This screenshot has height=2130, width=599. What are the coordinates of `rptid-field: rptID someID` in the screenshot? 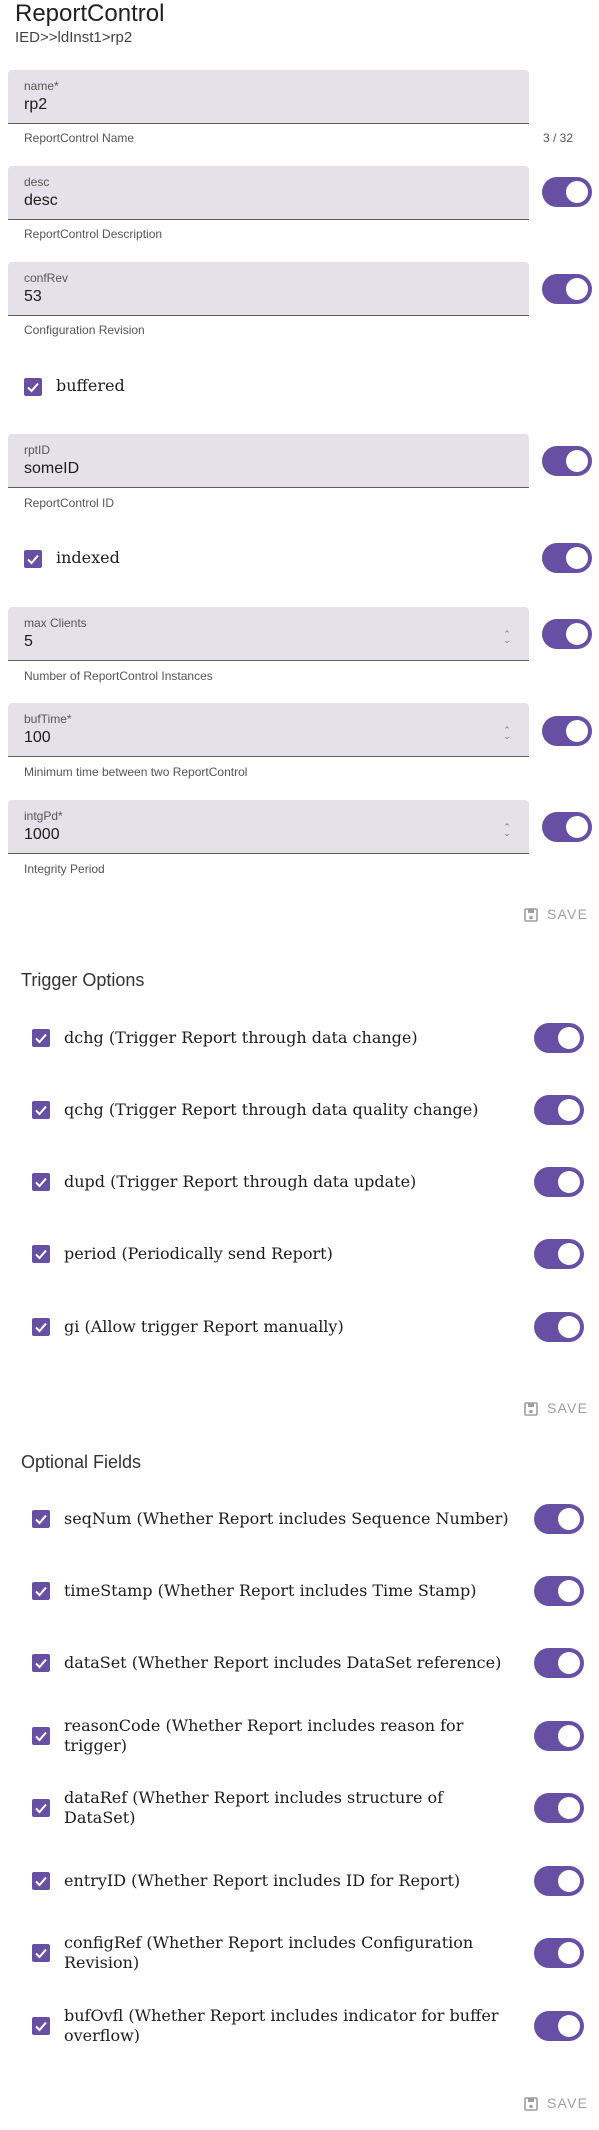 It's located at (268, 461).